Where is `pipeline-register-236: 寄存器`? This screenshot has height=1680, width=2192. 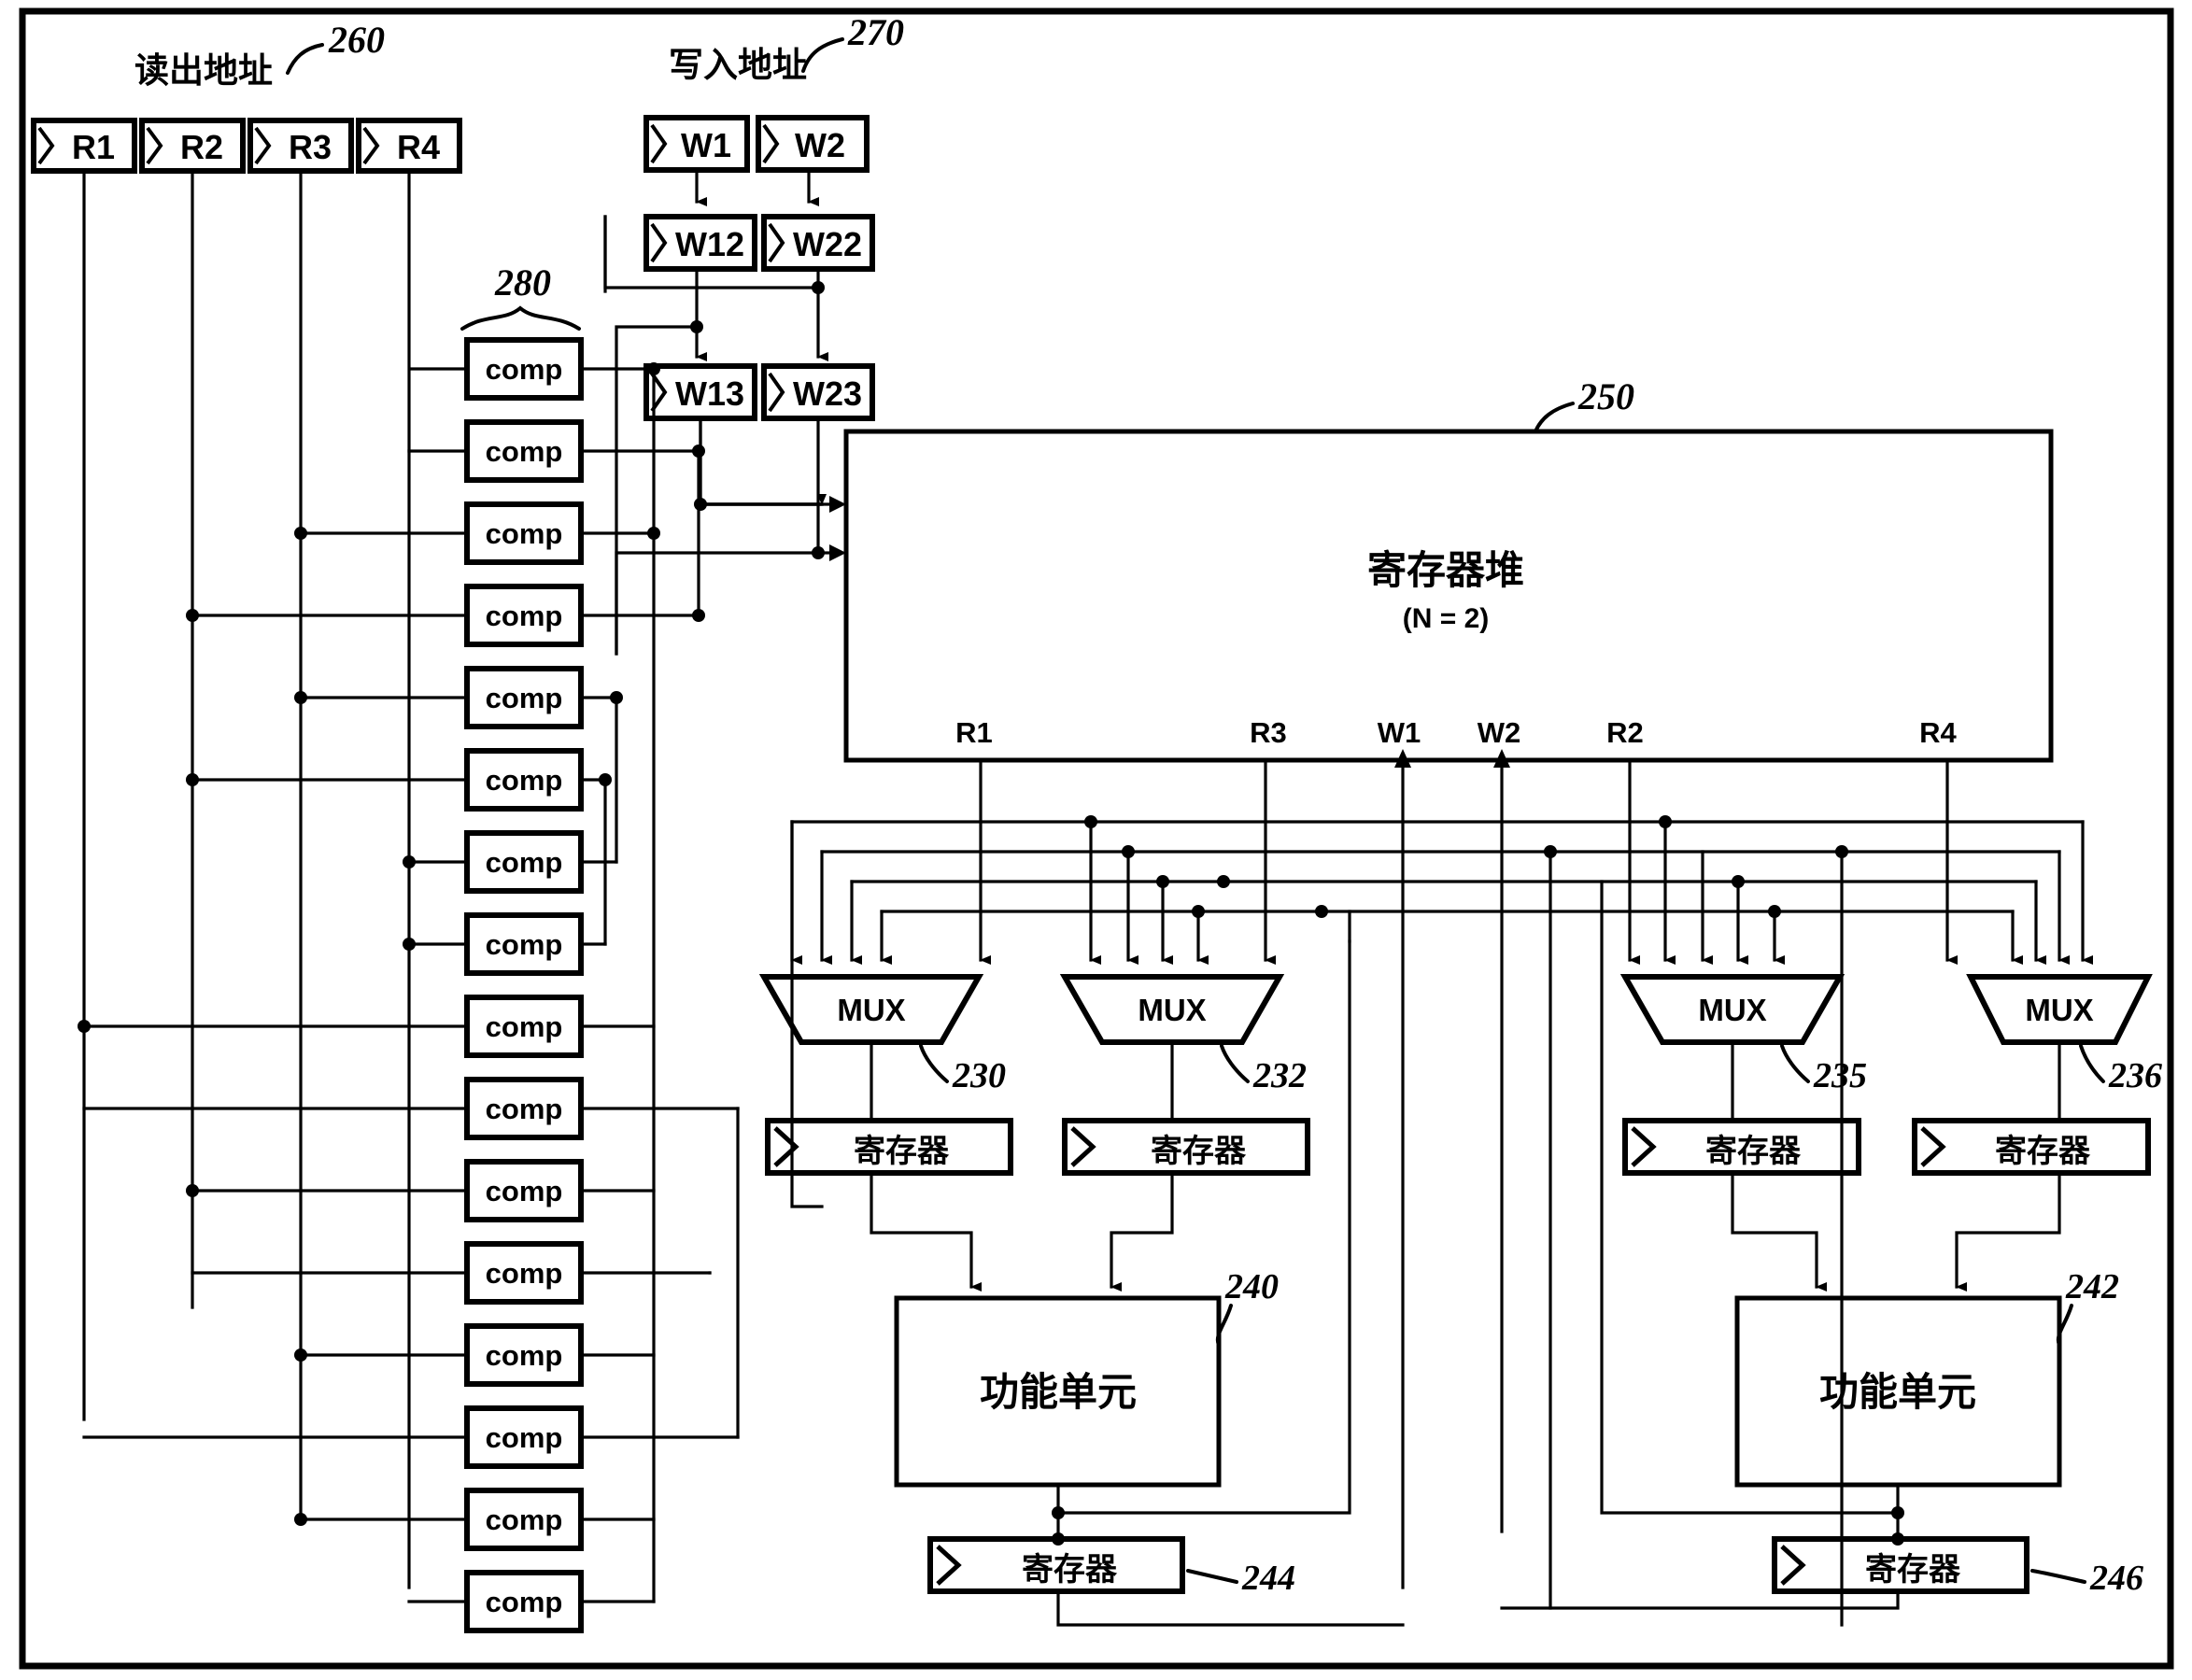 pipeline-register-236: 寄存器 is located at coordinates (2031, 1205).